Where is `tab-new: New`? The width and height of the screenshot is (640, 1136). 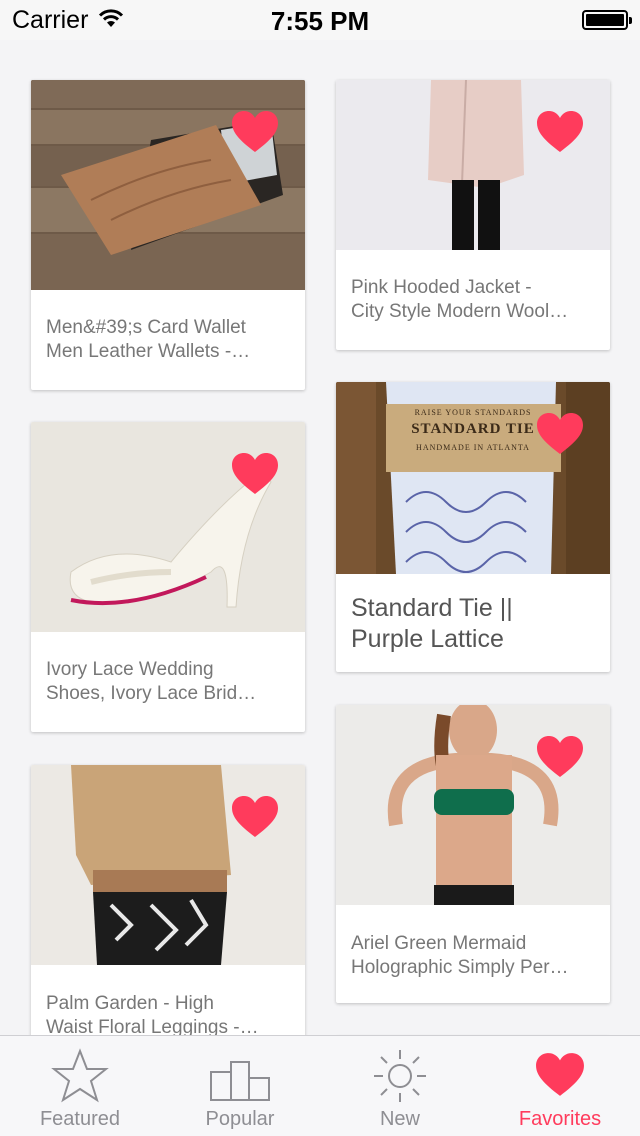
tab-new: New is located at coordinates (400, 1086).